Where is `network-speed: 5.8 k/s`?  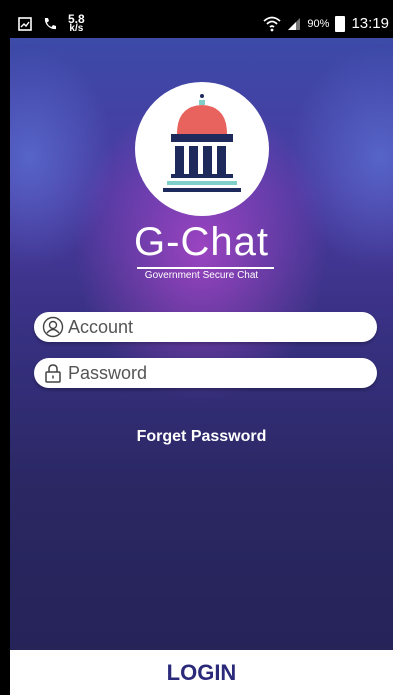
network-speed: 5.8 k/s is located at coordinates (76, 23).